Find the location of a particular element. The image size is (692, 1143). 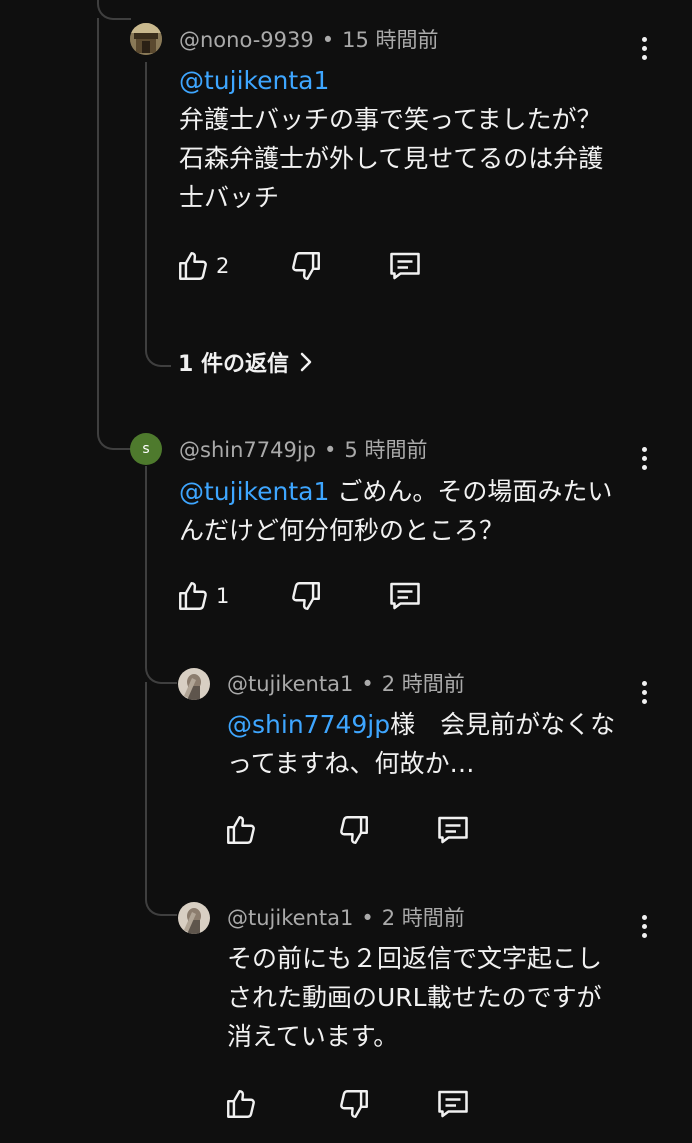

like-button: 2 is located at coordinates (202, 266).